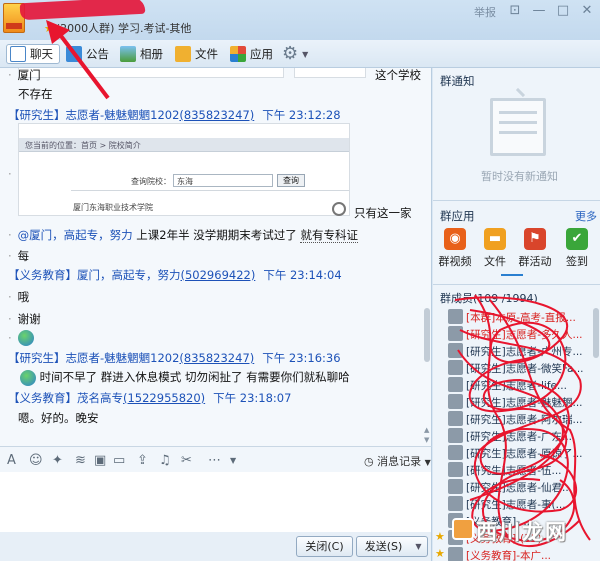 Image resolution: width=600 pixels, height=561 pixels. What do you see at coordinates (440, 553) in the screenshot?
I see `star-icon: ★` at bounding box center [440, 553].